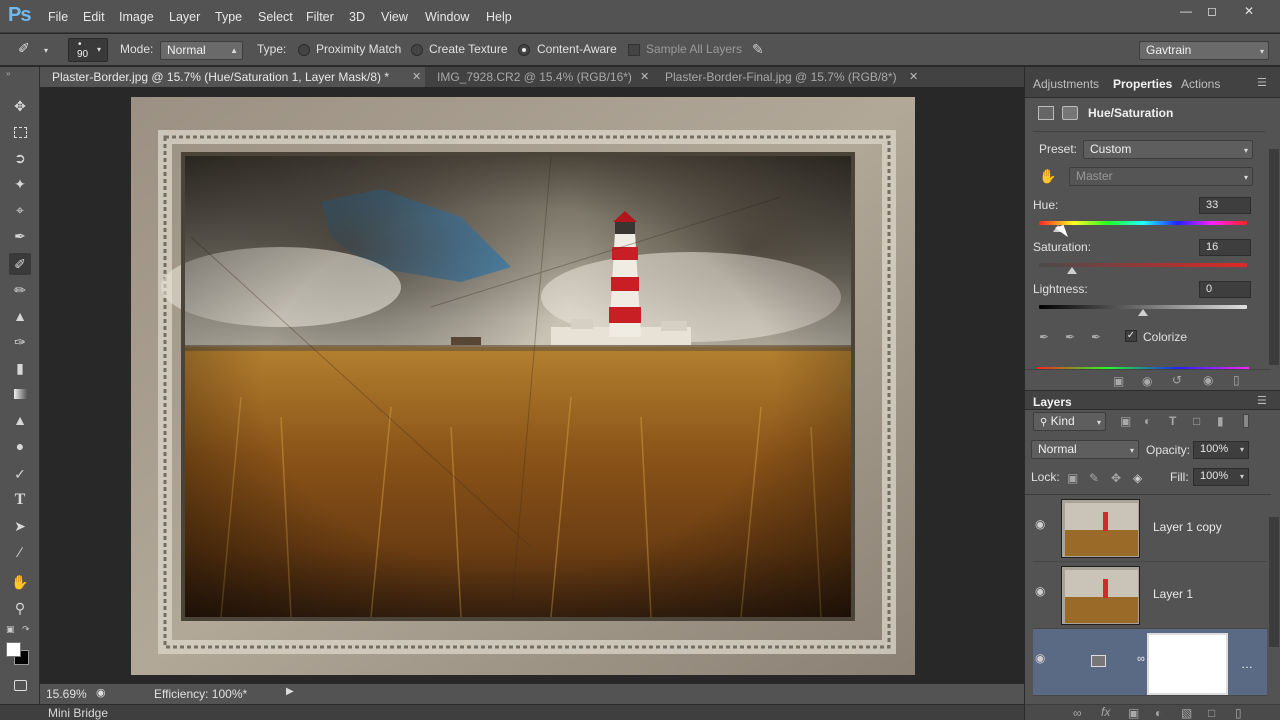 This screenshot has height=720, width=1280. Describe the element at coordinates (1161, 176) in the screenshot. I see `channel-dropdown: Master ▾` at that location.